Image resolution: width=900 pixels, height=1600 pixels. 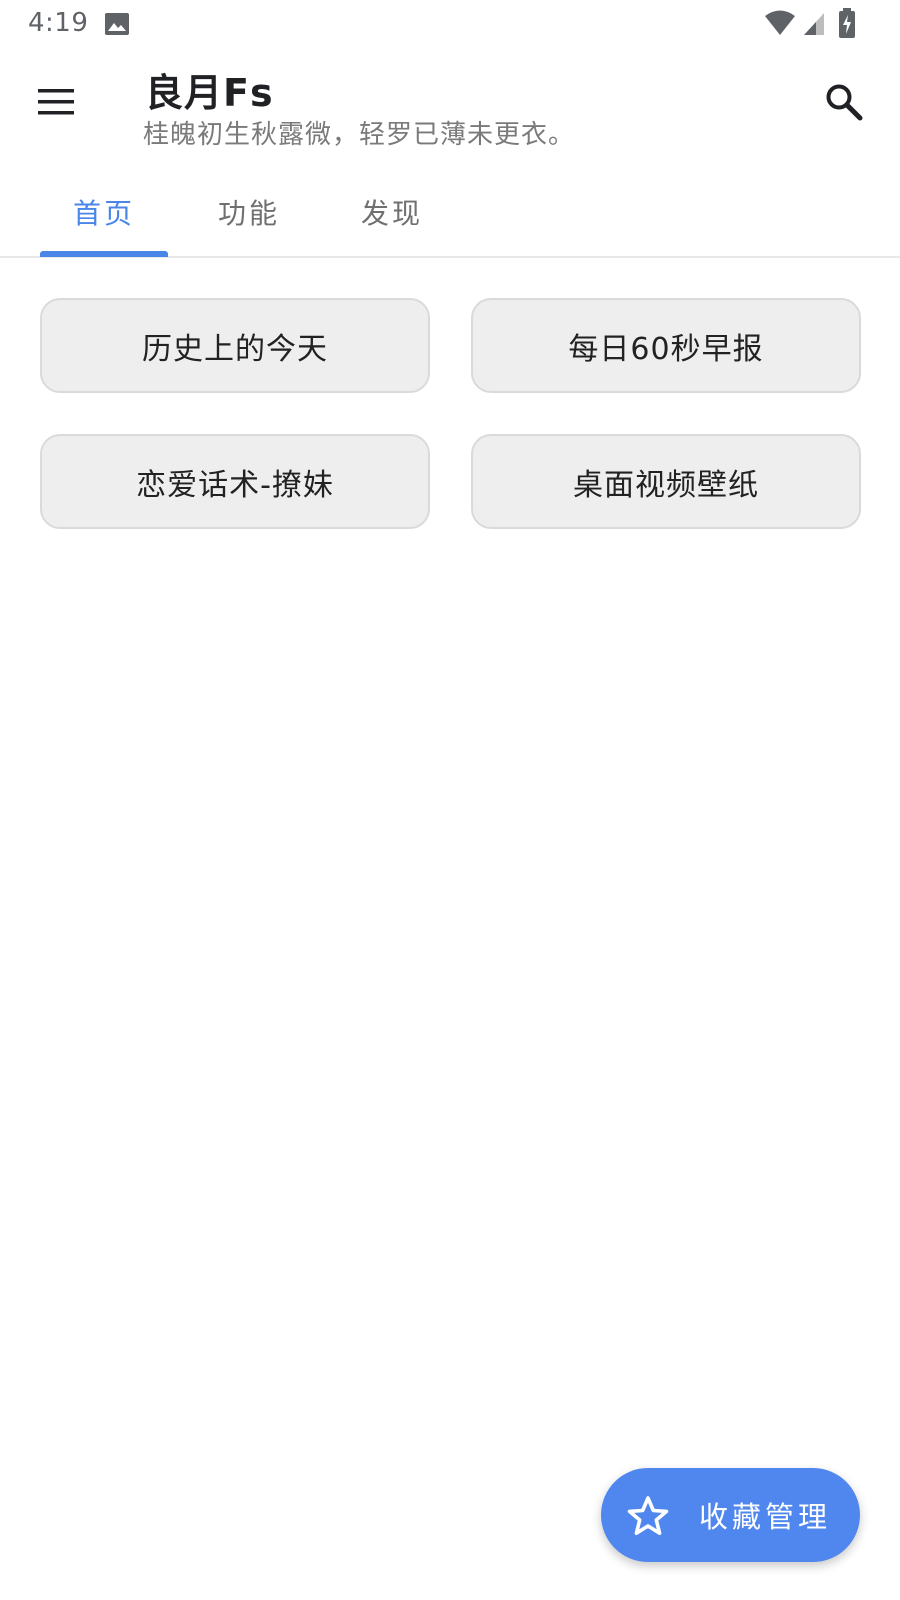 What do you see at coordinates (450, 24) in the screenshot?
I see `status-bar: 4:19` at bounding box center [450, 24].